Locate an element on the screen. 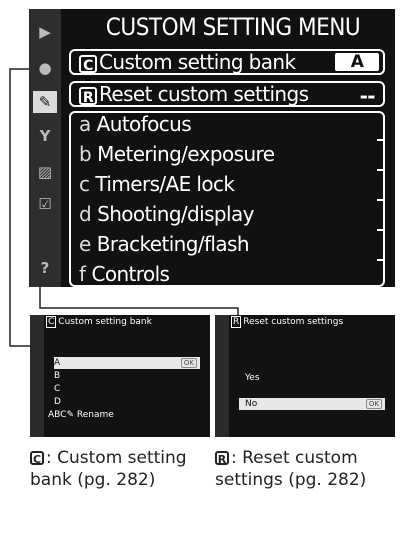  bank-caption: C: Custom setting bank (pg. 282) is located at coordinates (108, 469).